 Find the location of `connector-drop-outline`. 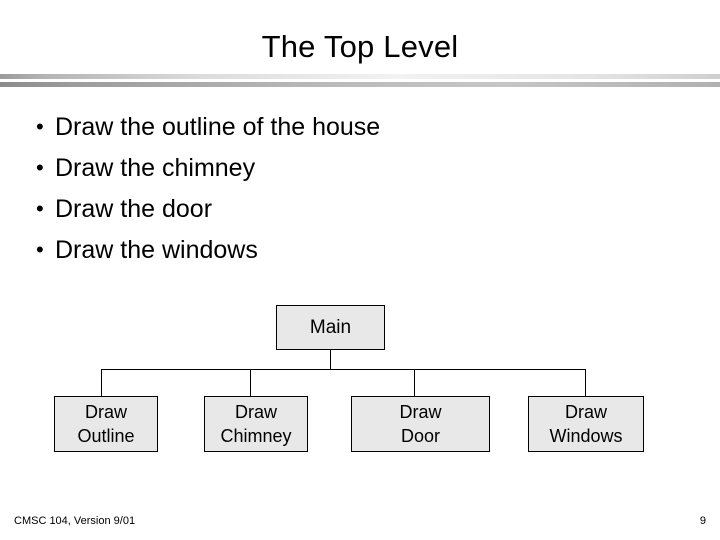

connector-drop-outline is located at coordinates (101, 382).